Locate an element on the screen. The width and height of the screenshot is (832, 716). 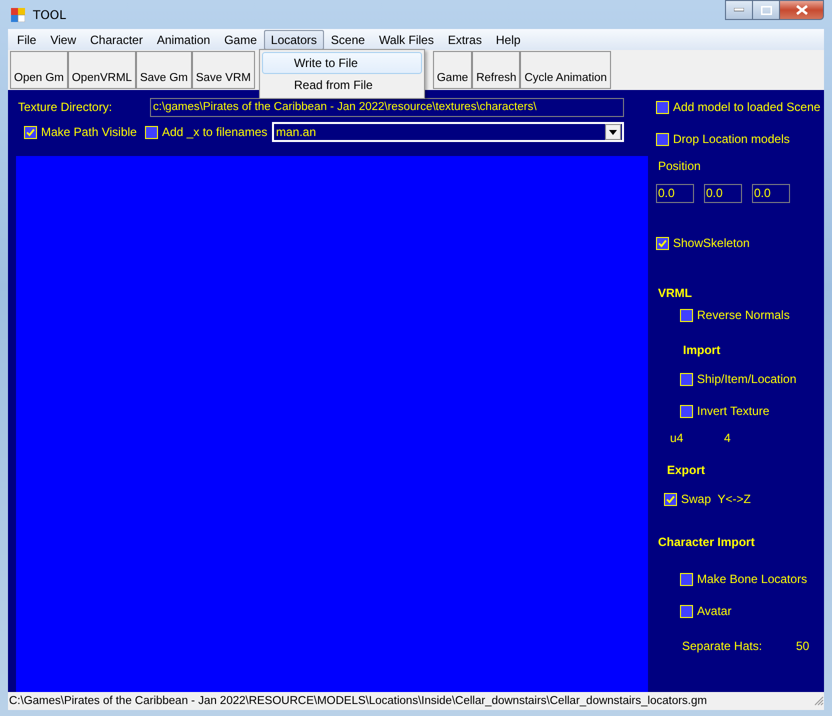
toolbar-button: Save VRM is located at coordinates (223, 70).